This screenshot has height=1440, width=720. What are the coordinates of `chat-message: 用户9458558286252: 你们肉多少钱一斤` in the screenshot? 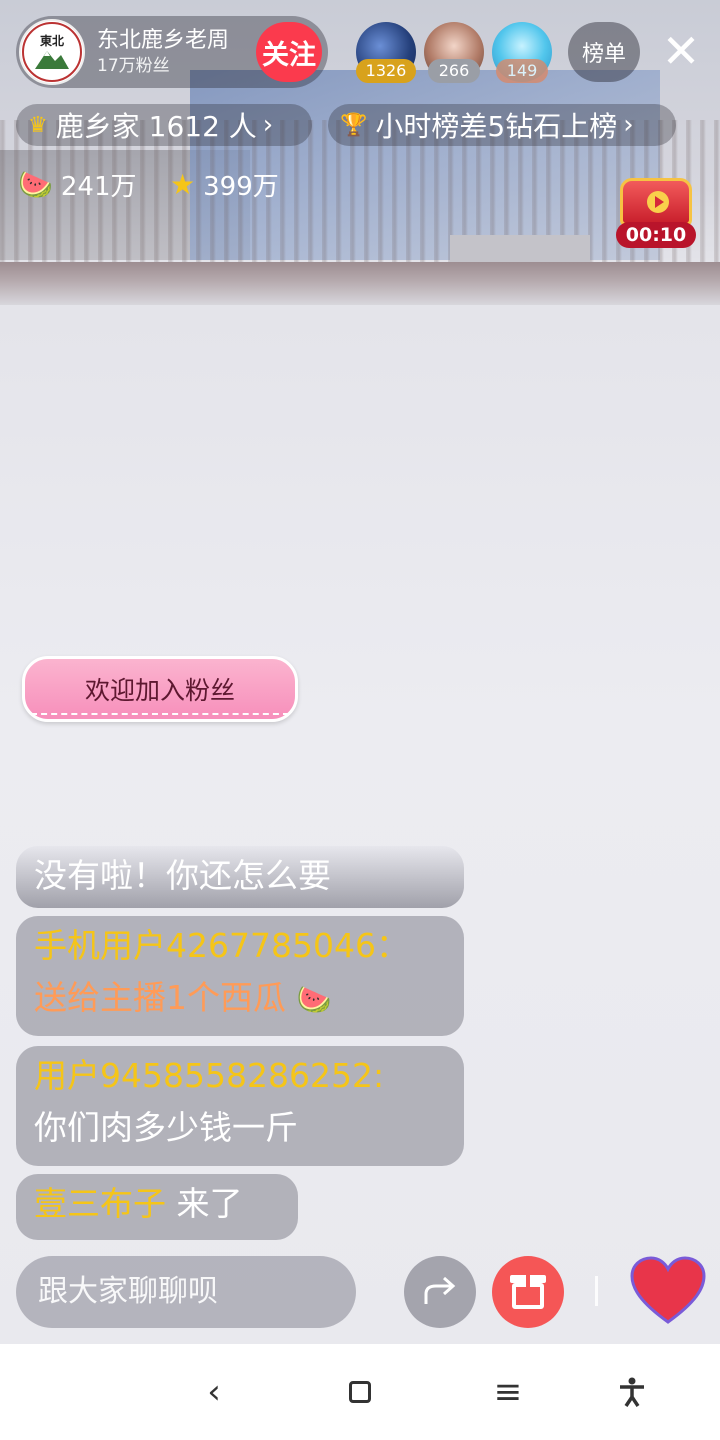 It's located at (240, 1106).